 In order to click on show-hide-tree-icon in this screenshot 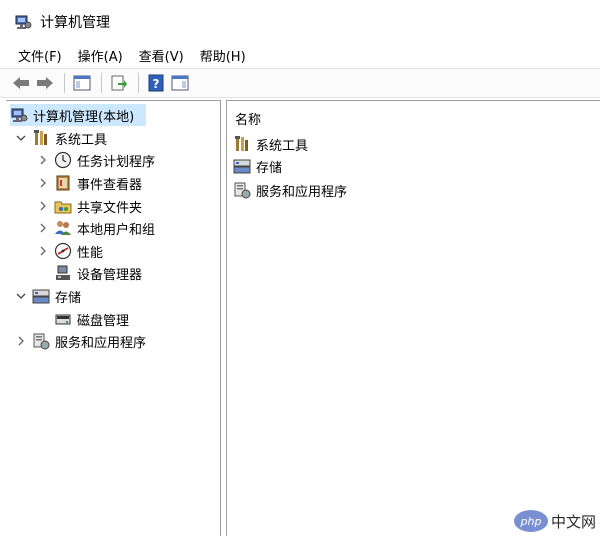, I will do `click(82, 83)`.